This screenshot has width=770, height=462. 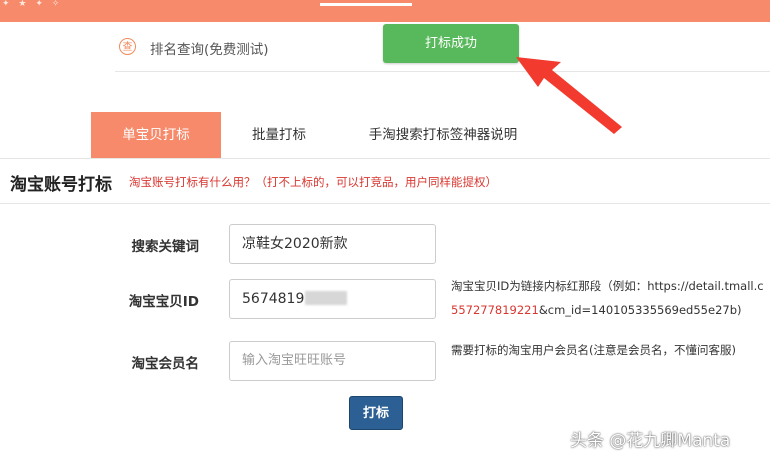 I want to click on tab-single-item: 单宝贝打标, so click(x=156, y=135).